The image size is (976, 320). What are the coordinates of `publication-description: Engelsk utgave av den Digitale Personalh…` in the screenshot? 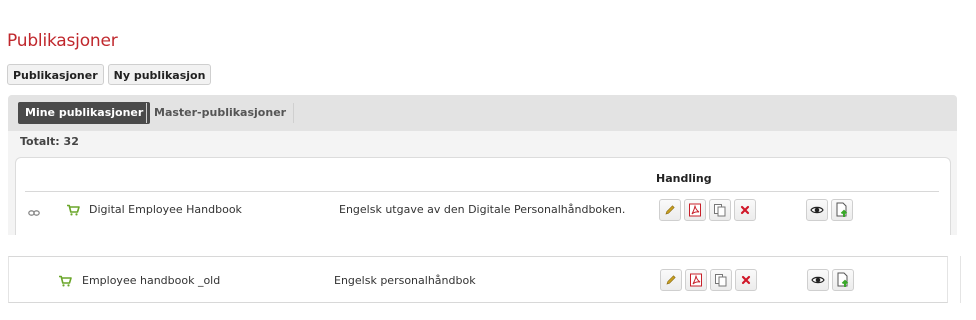 It's located at (482, 209).